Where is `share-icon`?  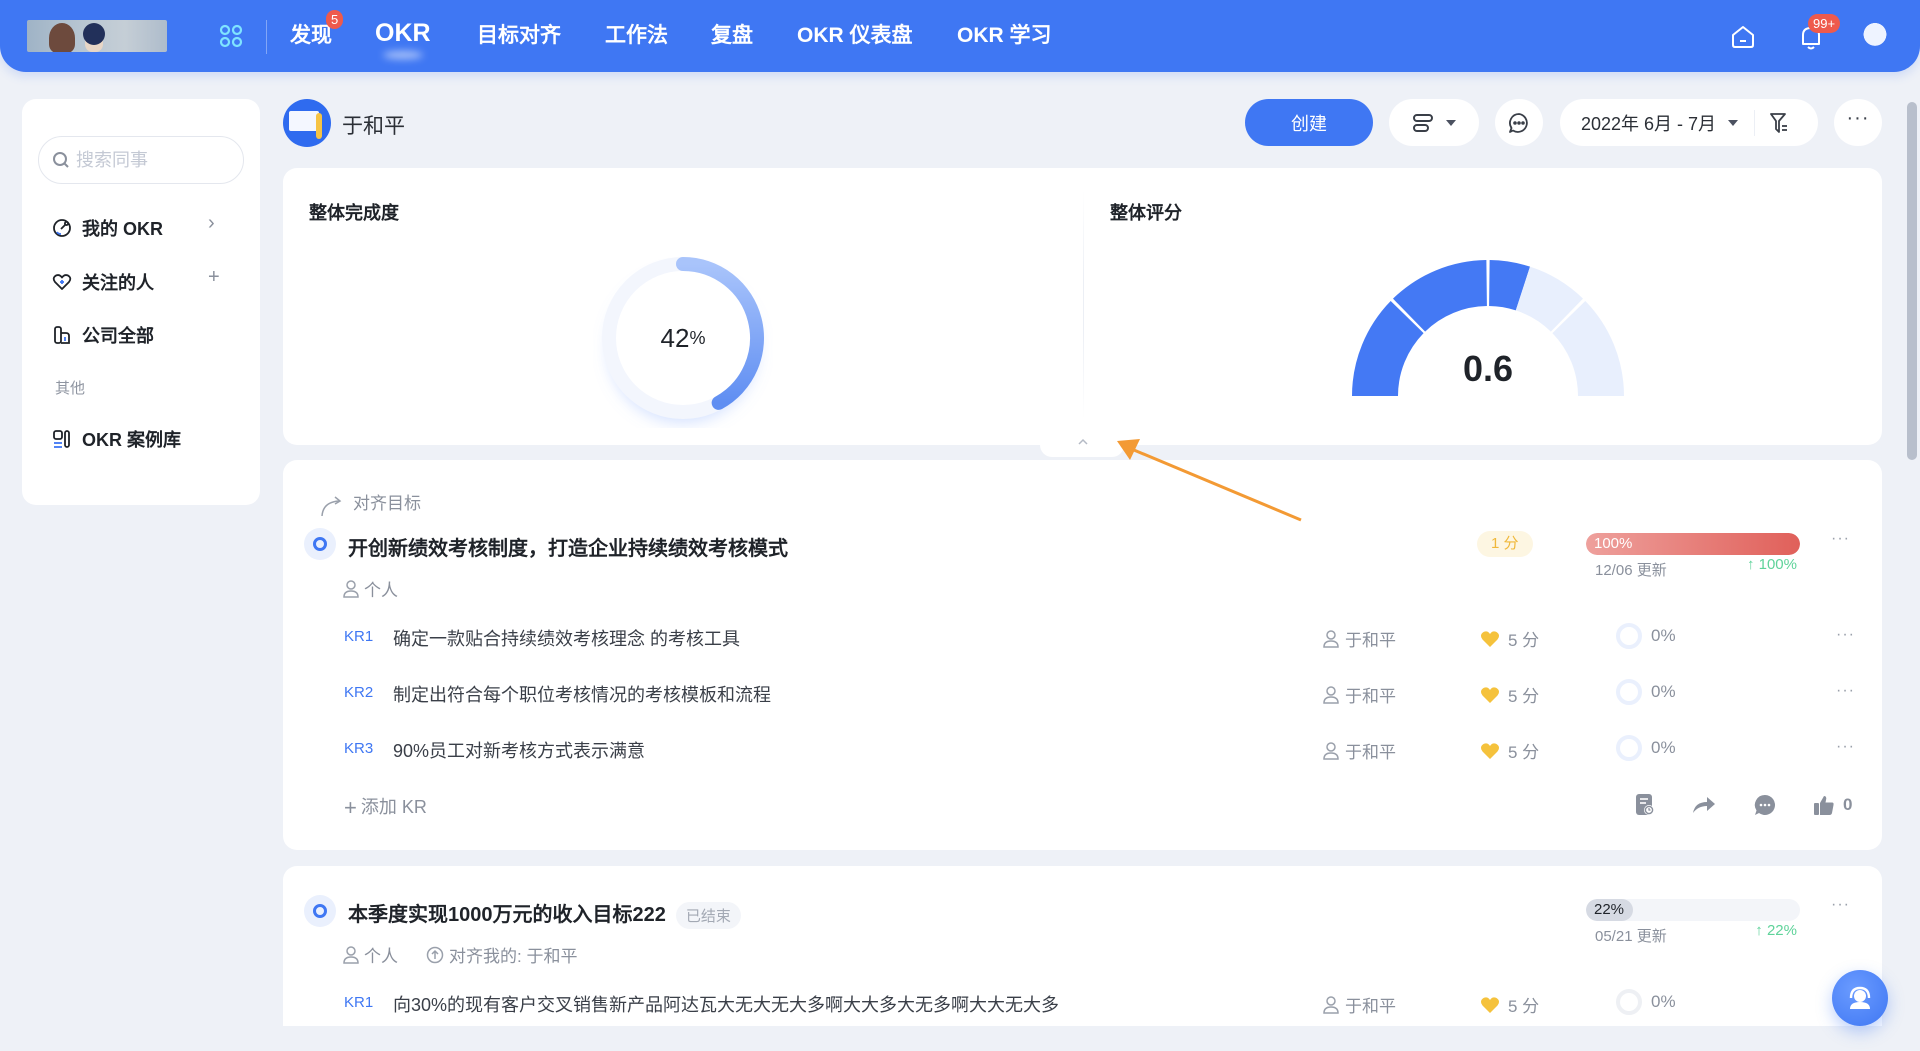
share-icon is located at coordinates (1704, 805).